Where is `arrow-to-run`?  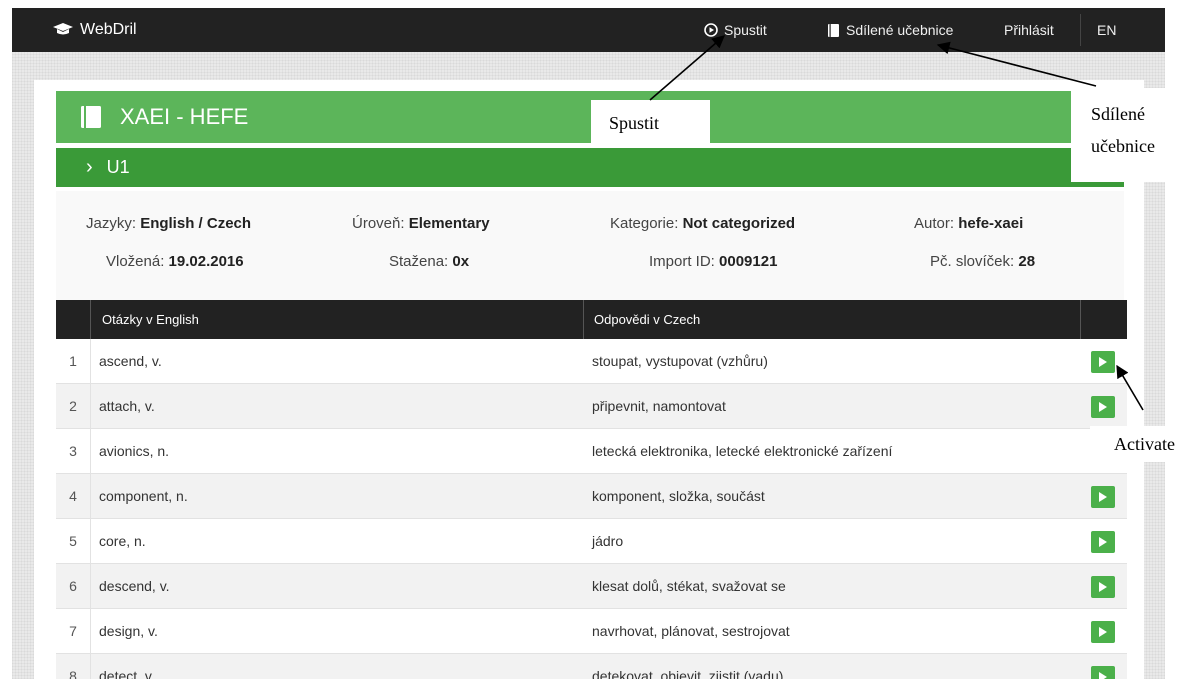 arrow-to-run is located at coordinates (687, 68).